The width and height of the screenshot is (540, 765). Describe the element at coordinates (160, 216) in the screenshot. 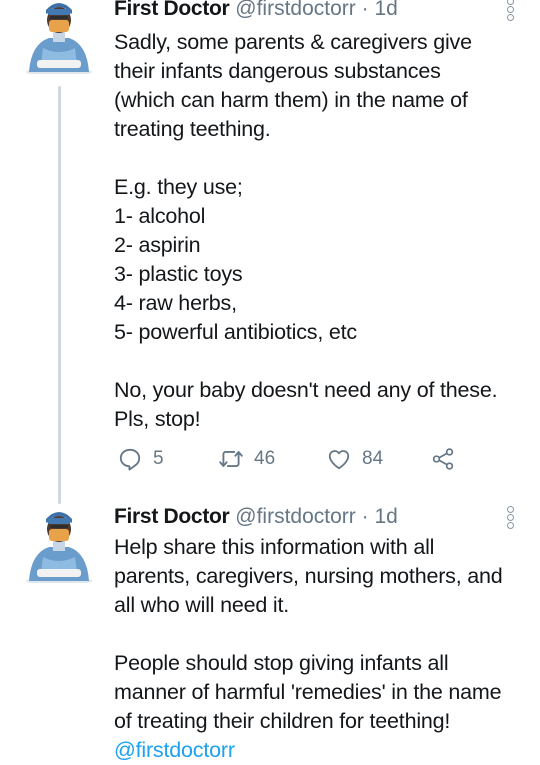

I see `tweet-text-line: 1- alcohol` at that location.